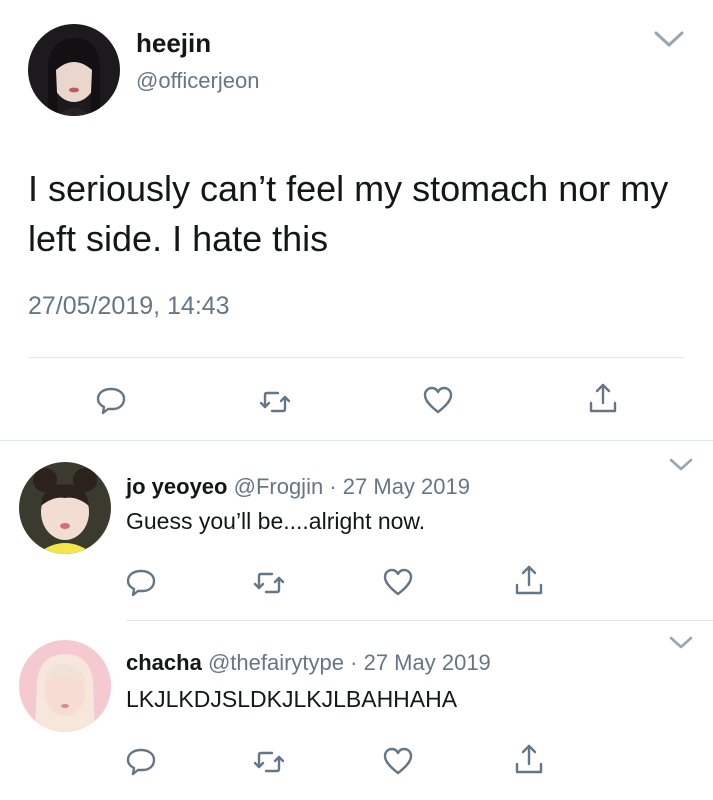 The image size is (713, 800). Describe the element at coordinates (129, 306) in the screenshot. I see `tweet-timestamp: 27/05/2019, 14:43` at that location.